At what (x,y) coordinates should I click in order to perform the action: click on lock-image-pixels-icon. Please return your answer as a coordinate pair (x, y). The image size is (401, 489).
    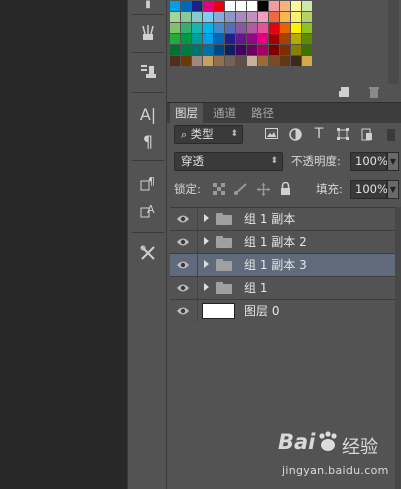
    Looking at the image, I should click on (241, 190).